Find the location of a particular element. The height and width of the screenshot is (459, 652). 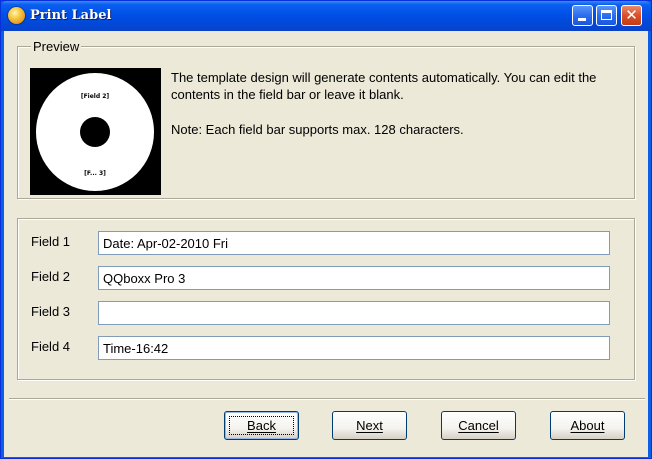

cd-disc: [Field 2] [F... 3] is located at coordinates (95, 132).